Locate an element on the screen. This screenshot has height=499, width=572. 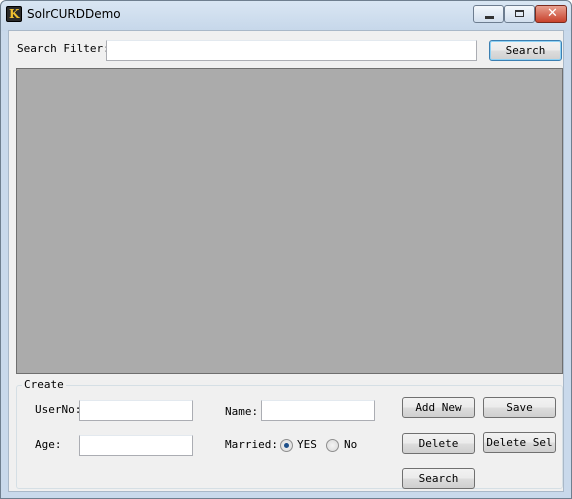
delete-button: Delete is located at coordinates (438, 443).